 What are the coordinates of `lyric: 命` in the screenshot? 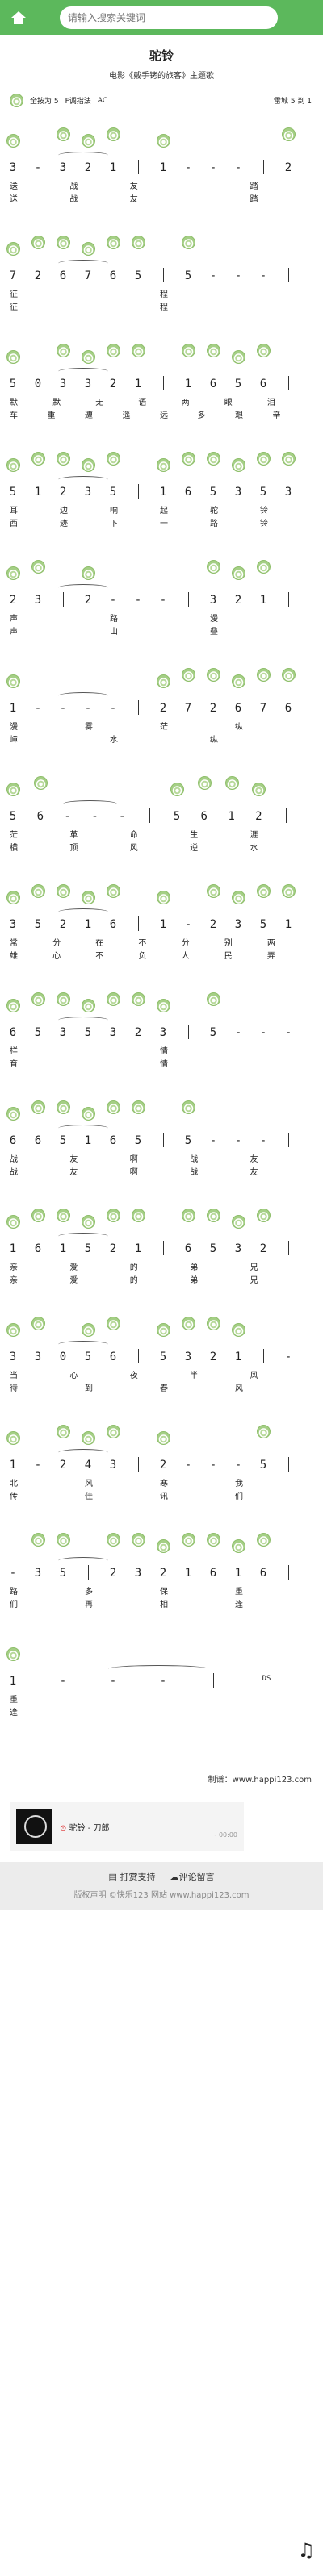 It's located at (133, 836).